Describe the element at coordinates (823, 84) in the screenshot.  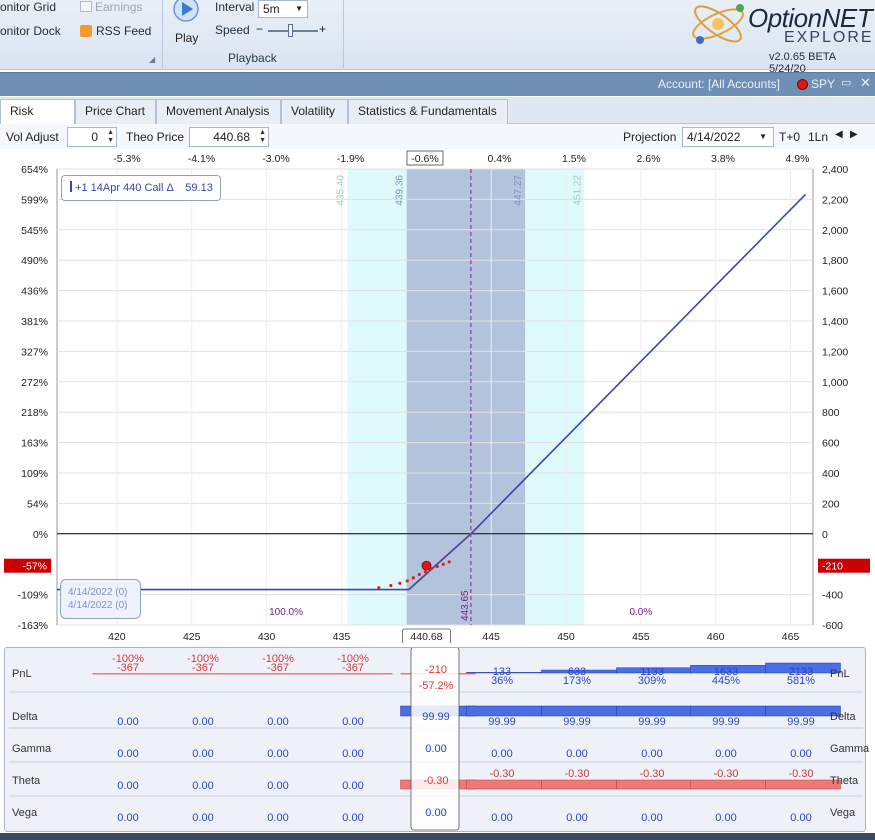
I see `symbol-label: SPY` at that location.